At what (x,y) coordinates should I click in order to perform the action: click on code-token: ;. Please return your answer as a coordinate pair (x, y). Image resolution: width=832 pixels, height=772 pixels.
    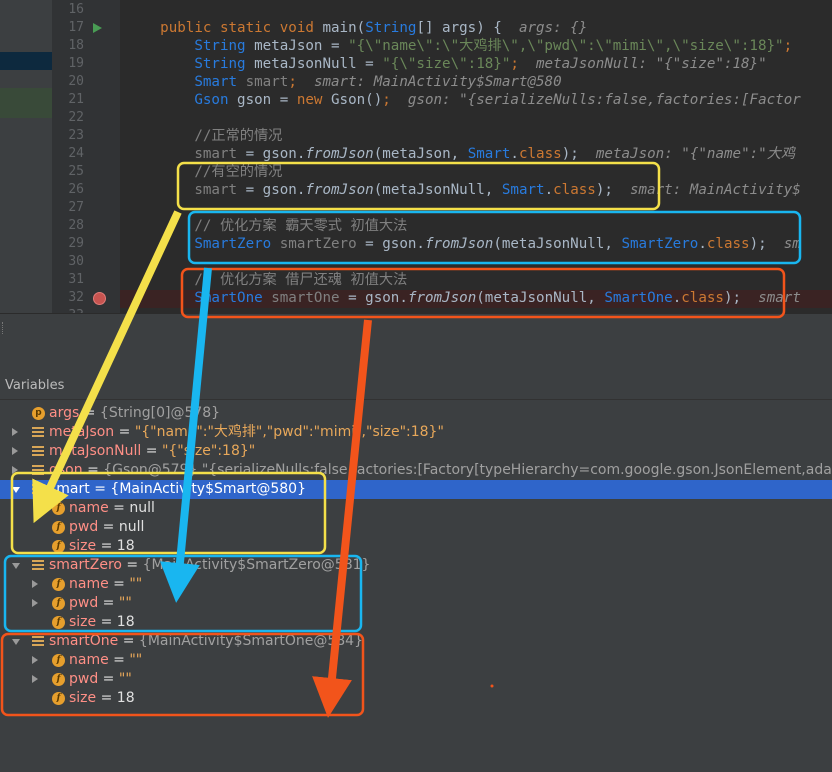
    Looking at the image, I should click on (788, 46).